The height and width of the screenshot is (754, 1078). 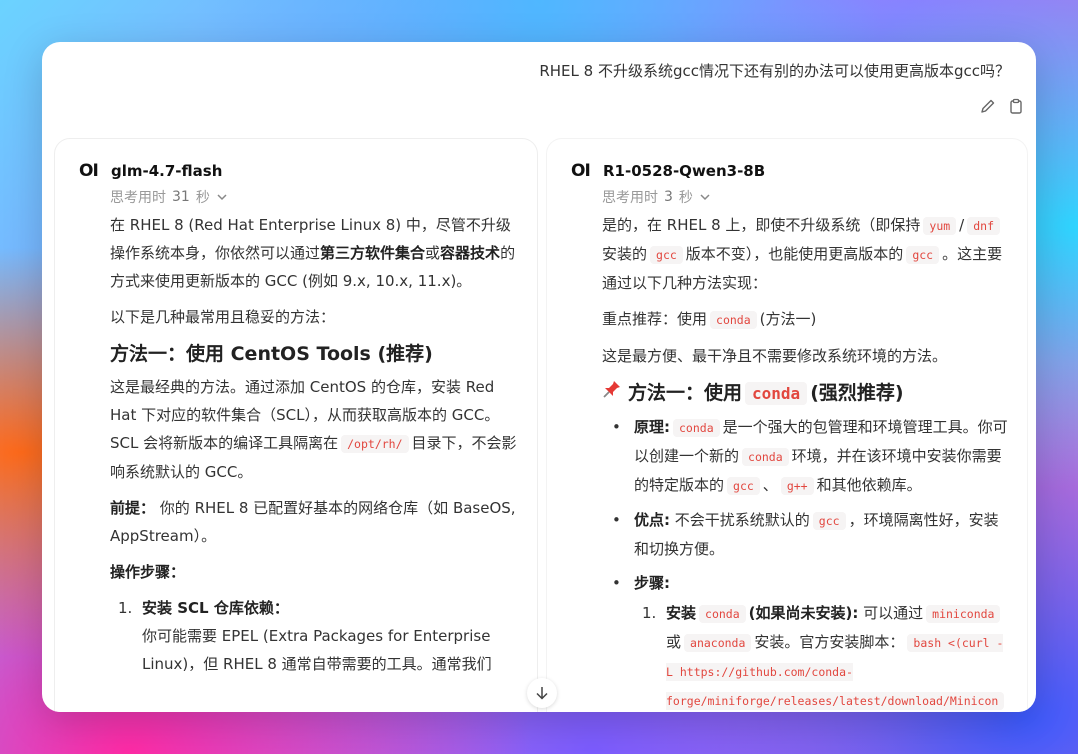 I want to click on common-methods-text: 以下是几种最常用且稳妥的方法：, so click(x=223, y=317).